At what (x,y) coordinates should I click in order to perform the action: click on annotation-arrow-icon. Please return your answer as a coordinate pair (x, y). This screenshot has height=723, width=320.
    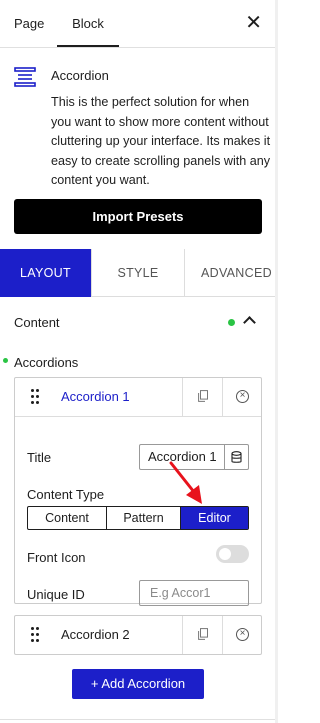
    Looking at the image, I should click on (185, 482).